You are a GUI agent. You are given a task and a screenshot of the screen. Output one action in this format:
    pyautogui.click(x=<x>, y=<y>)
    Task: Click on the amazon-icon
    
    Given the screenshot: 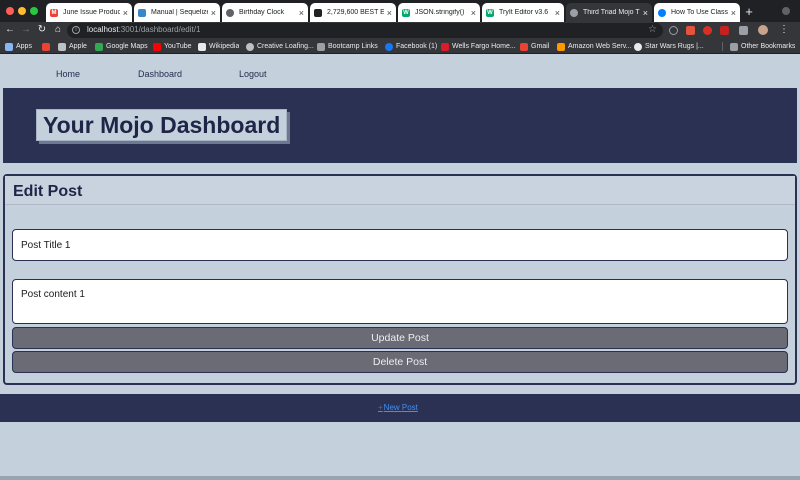 What is the action you would take?
    pyautogui.click(x=561, y=46)
    